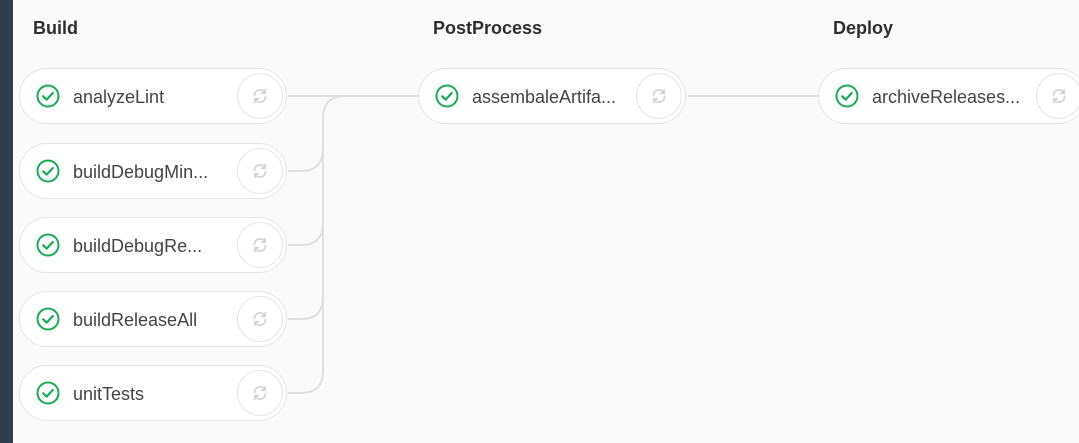 The height and width of the screenshot is (443, 1079). What do you see at coordinates (153, 393) in the screenshot?
I see `job-unit-tests: unitTests` at bounding box center [153, 393].